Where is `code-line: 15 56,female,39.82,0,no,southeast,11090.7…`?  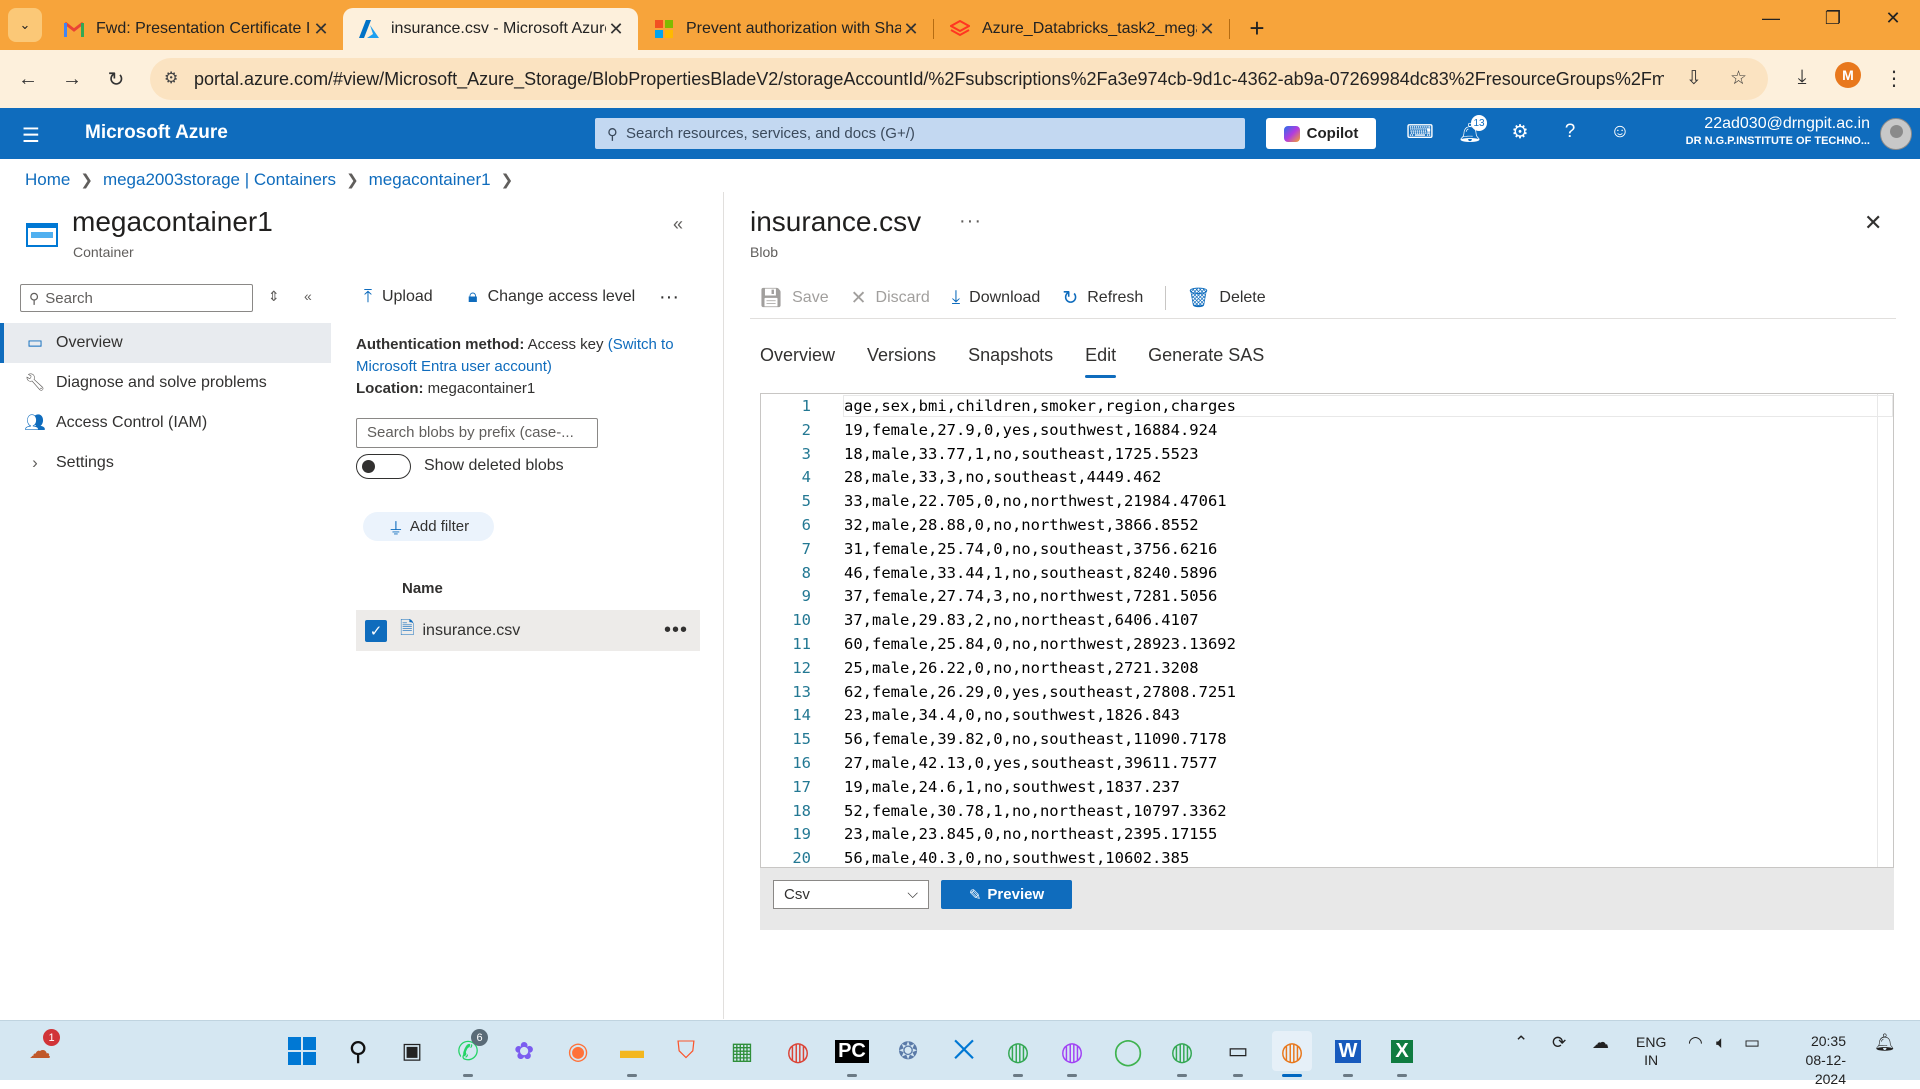 code-line: 15 56,female,39.82,0,no,southeast,11090.7… is located at coordinates (1316, 739).